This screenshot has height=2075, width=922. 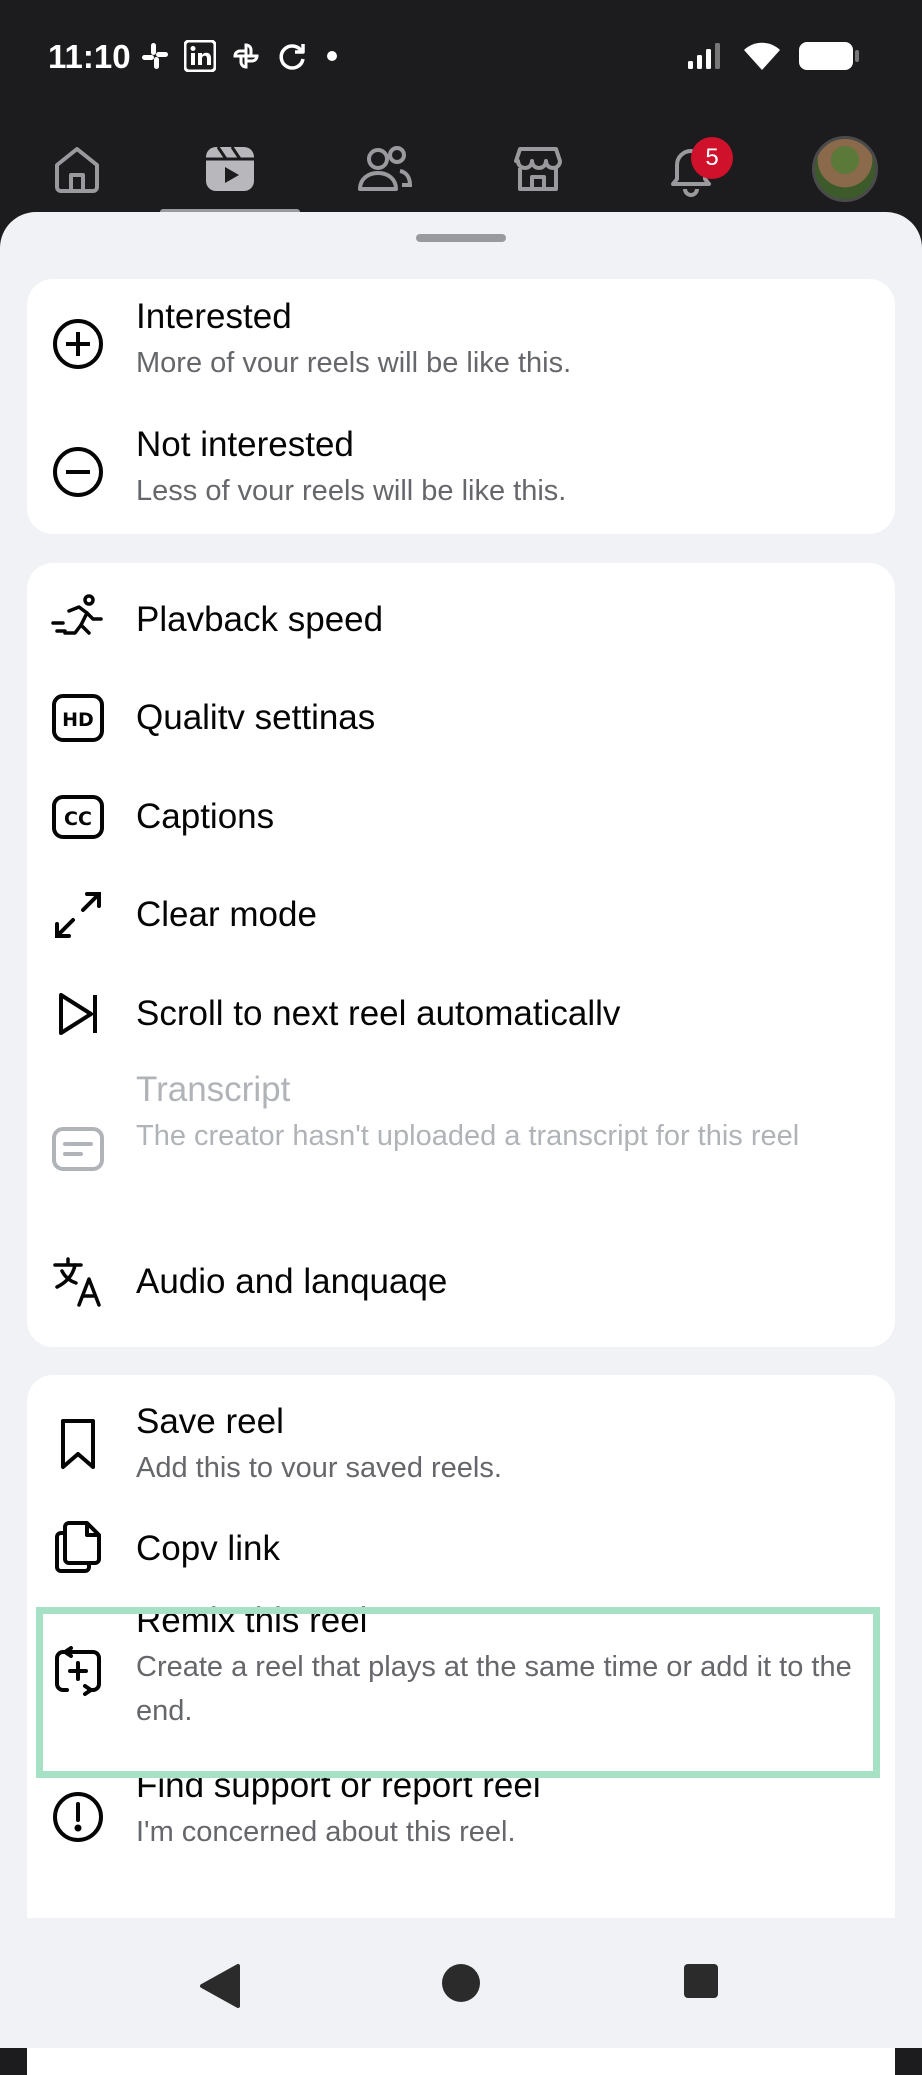 I want to click on notifications-icon: 5, so click(x=698, y=167).